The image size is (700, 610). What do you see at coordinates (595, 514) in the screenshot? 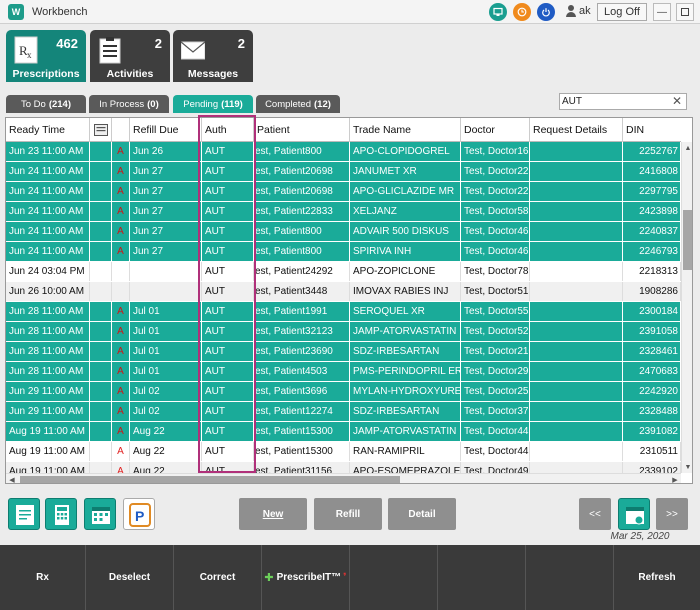
I see `previous-date-button: <<` at bounding box center [595, 514].